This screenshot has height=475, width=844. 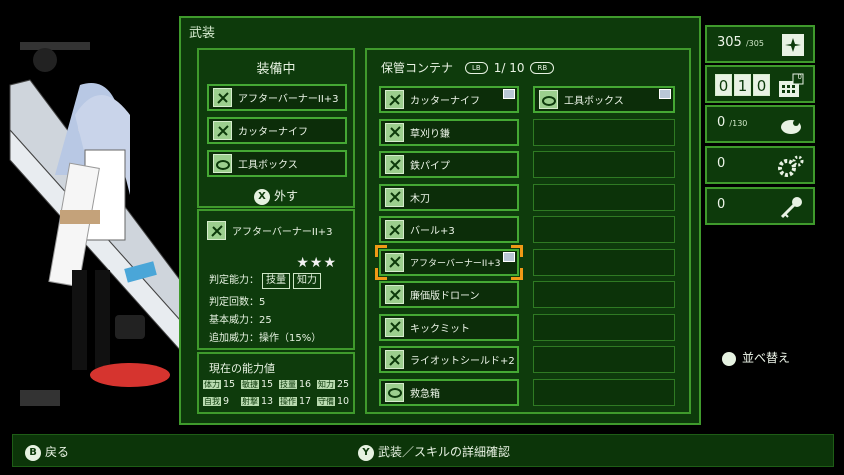 What do you see at coordinates (219, 384) in the screenshot?
I see `stat-item: 体力 15` at bounding box center [219, 384].